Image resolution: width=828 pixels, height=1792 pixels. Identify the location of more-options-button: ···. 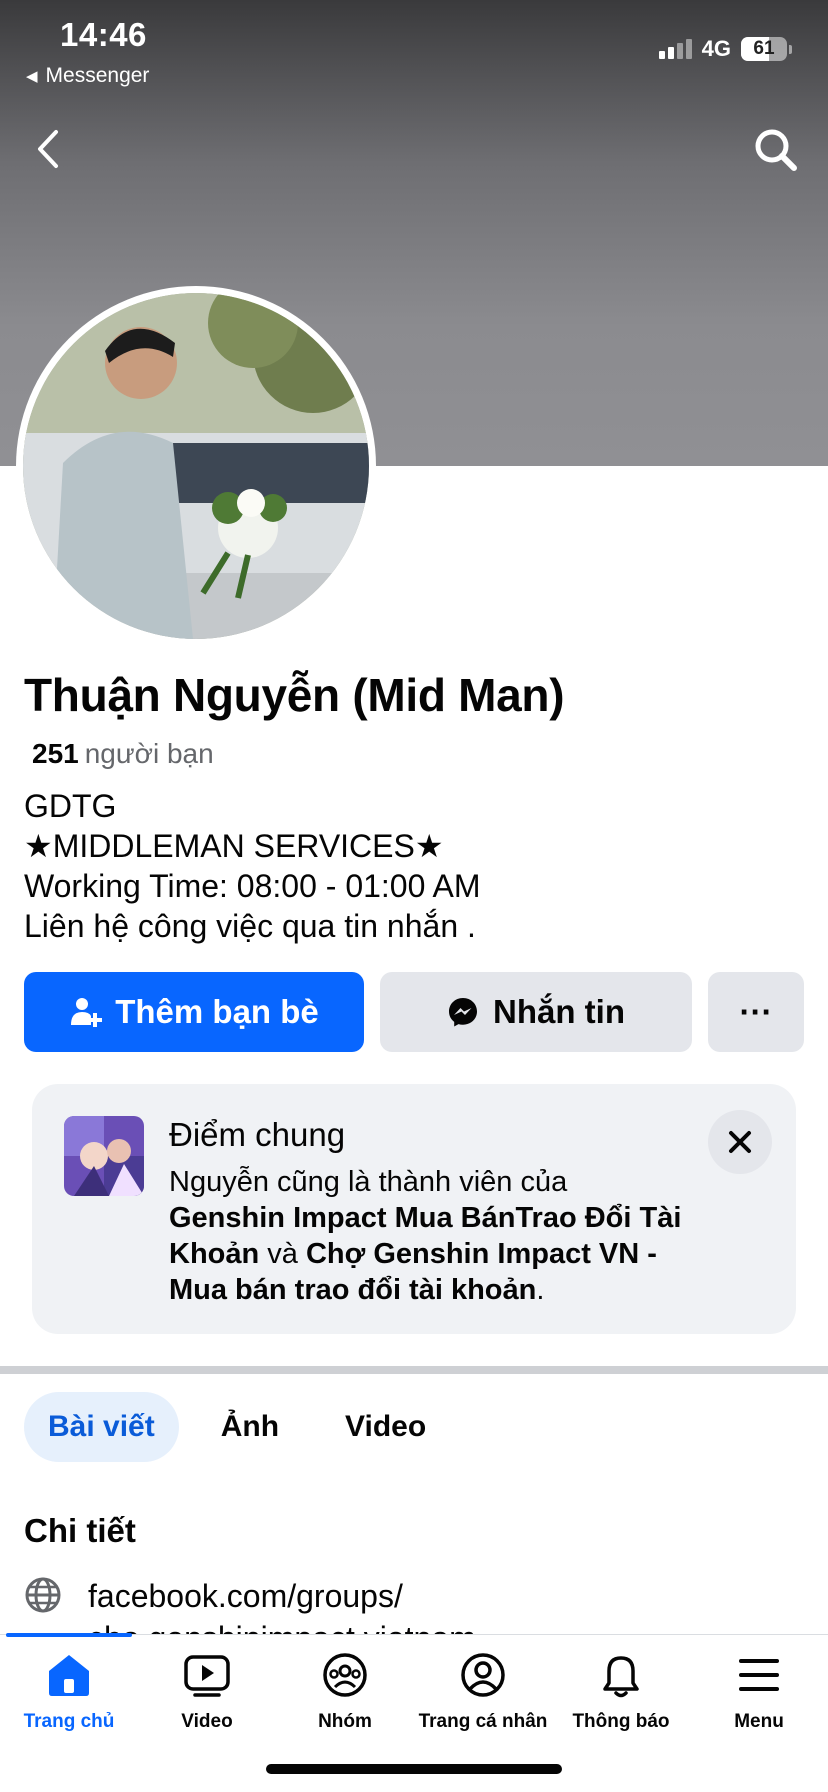
(756, 1012).